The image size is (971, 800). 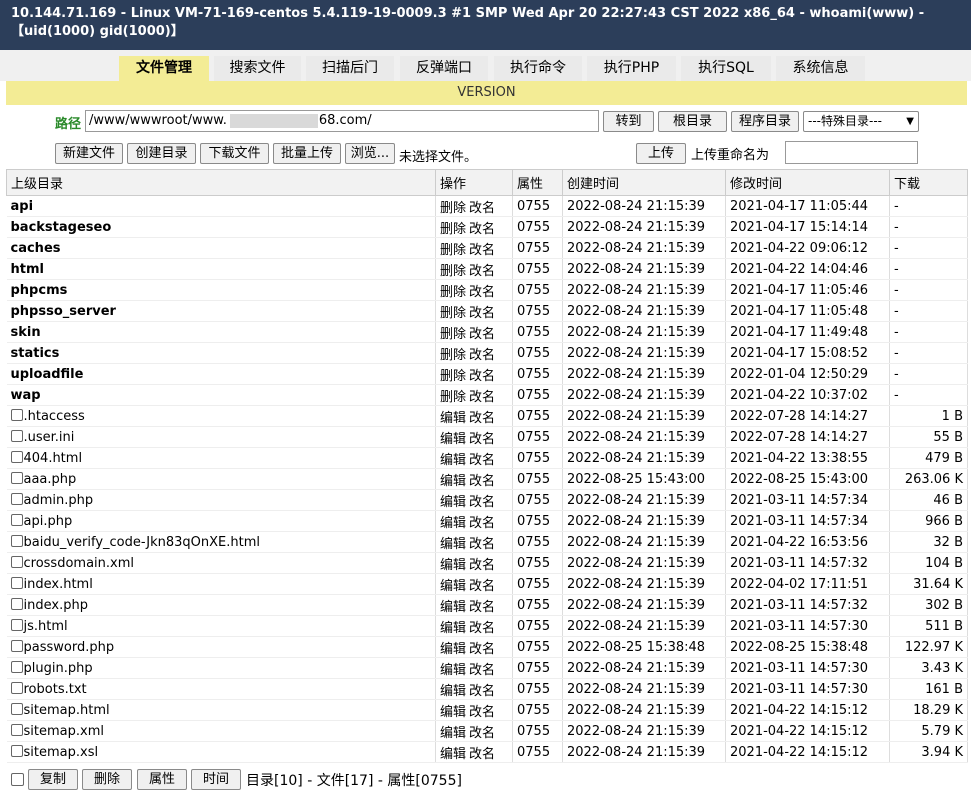 I want to click on file-name-link: .htaccess, so click(x=54, y=416).